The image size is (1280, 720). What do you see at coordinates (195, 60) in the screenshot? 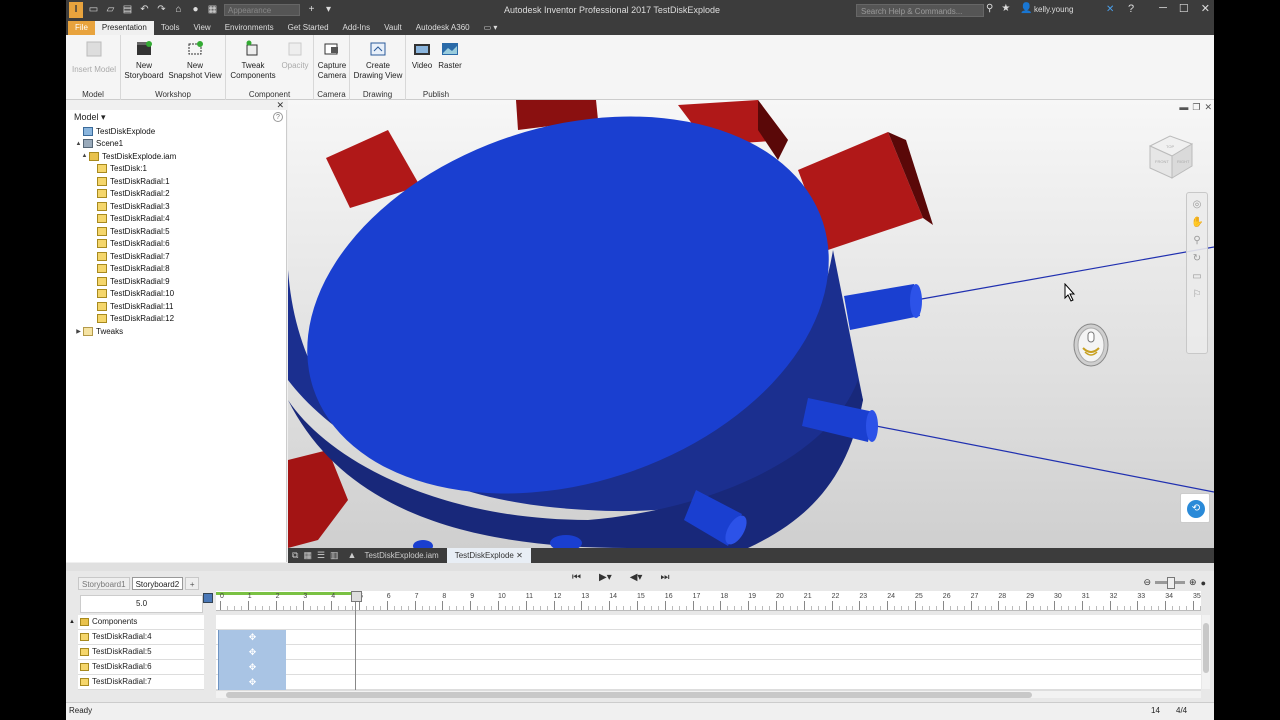
I see `new-snapshot-view-button: New Snapshot View` at bounding box center [195, 60].